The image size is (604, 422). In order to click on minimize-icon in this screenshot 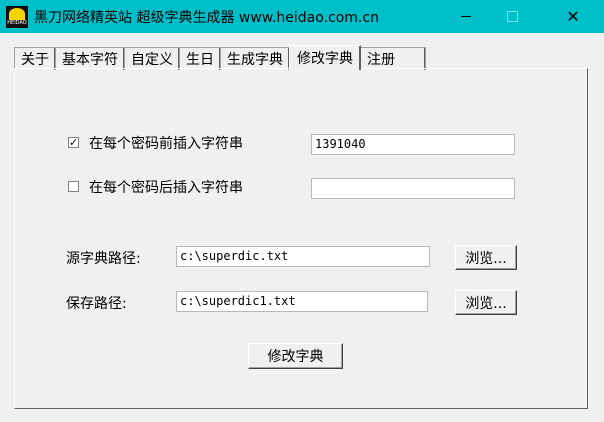, I will do `click(466, 16)`.